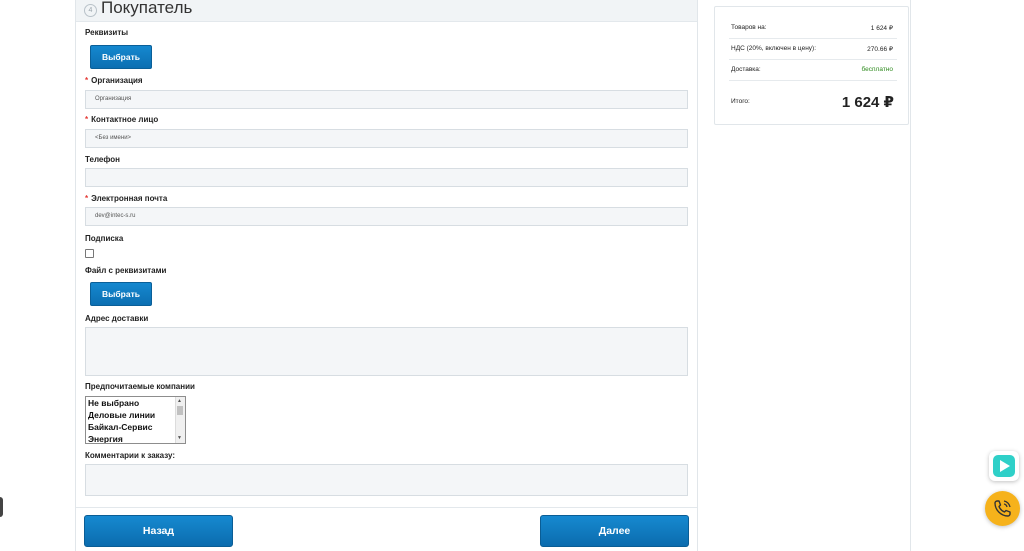 Image resolution: width=1024 pixels, height=551 pixels. What do you see at coordinates (386, 216) in the screenshot?
I see `email-field: dev@intec-s.ru` at bounding box center [386, 216].